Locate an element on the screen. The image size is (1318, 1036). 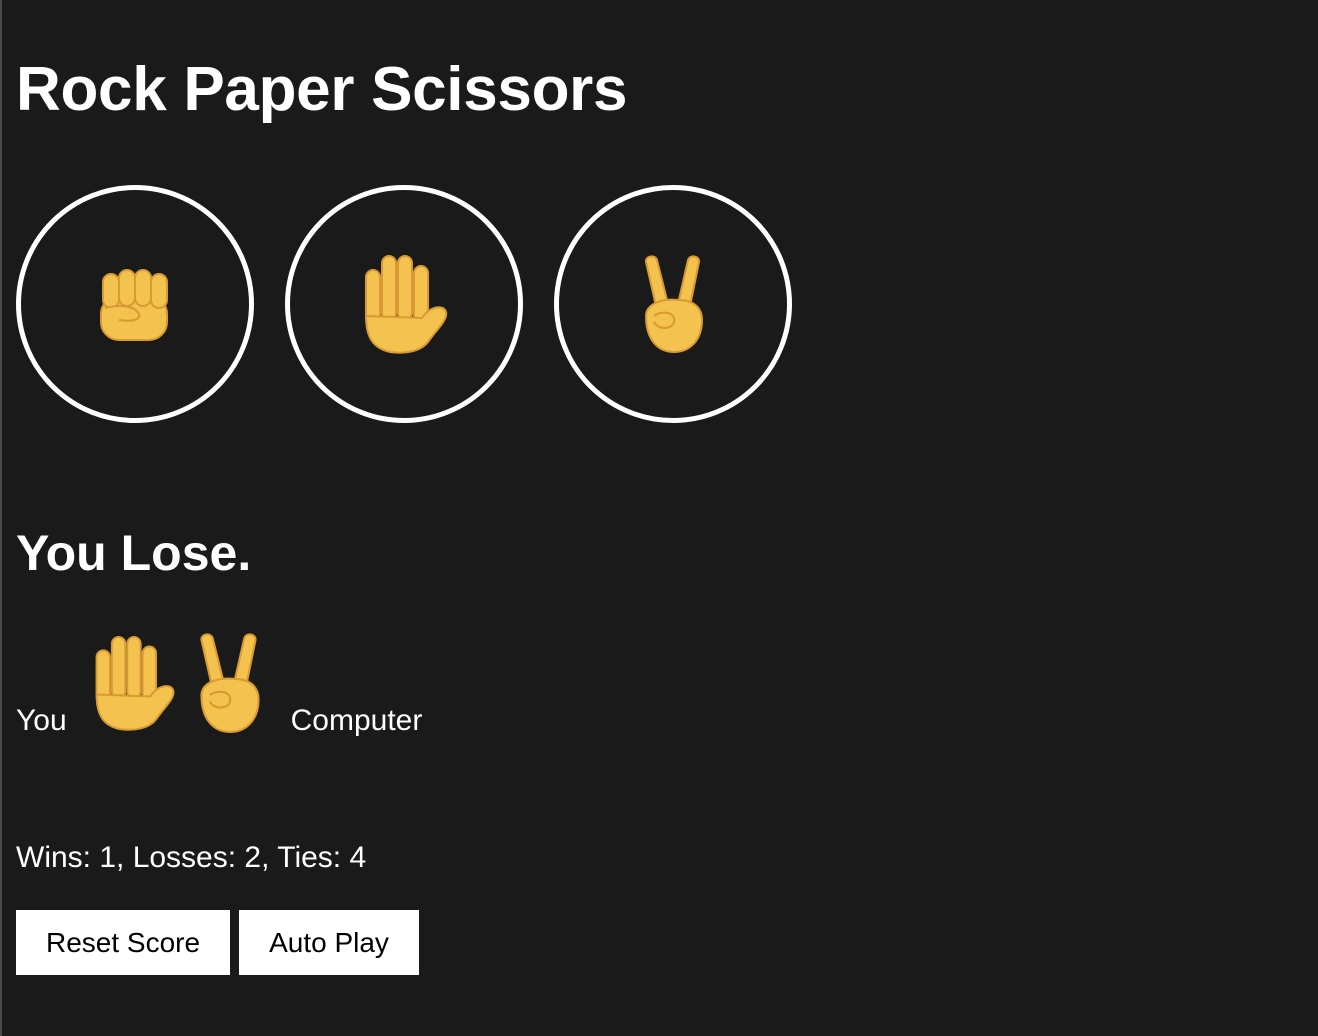
score-display: Wins: 1, Losses: 2, Ties: 4 is located at coordinates (191, 857).